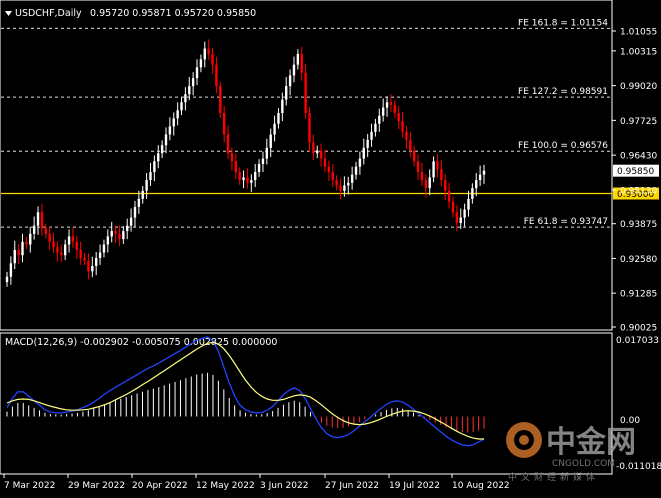  What do you see at coordinates (638, 52) in the screenshot?
I see `price-tick-label: 1.00315` at bounding box center [638, 52].